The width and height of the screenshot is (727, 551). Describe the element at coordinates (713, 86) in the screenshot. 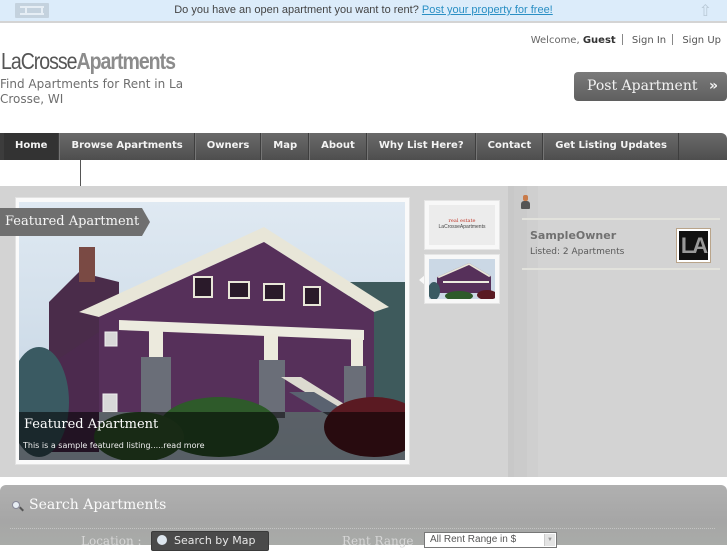

I see `double-chevron-right-icon: »` at that location.